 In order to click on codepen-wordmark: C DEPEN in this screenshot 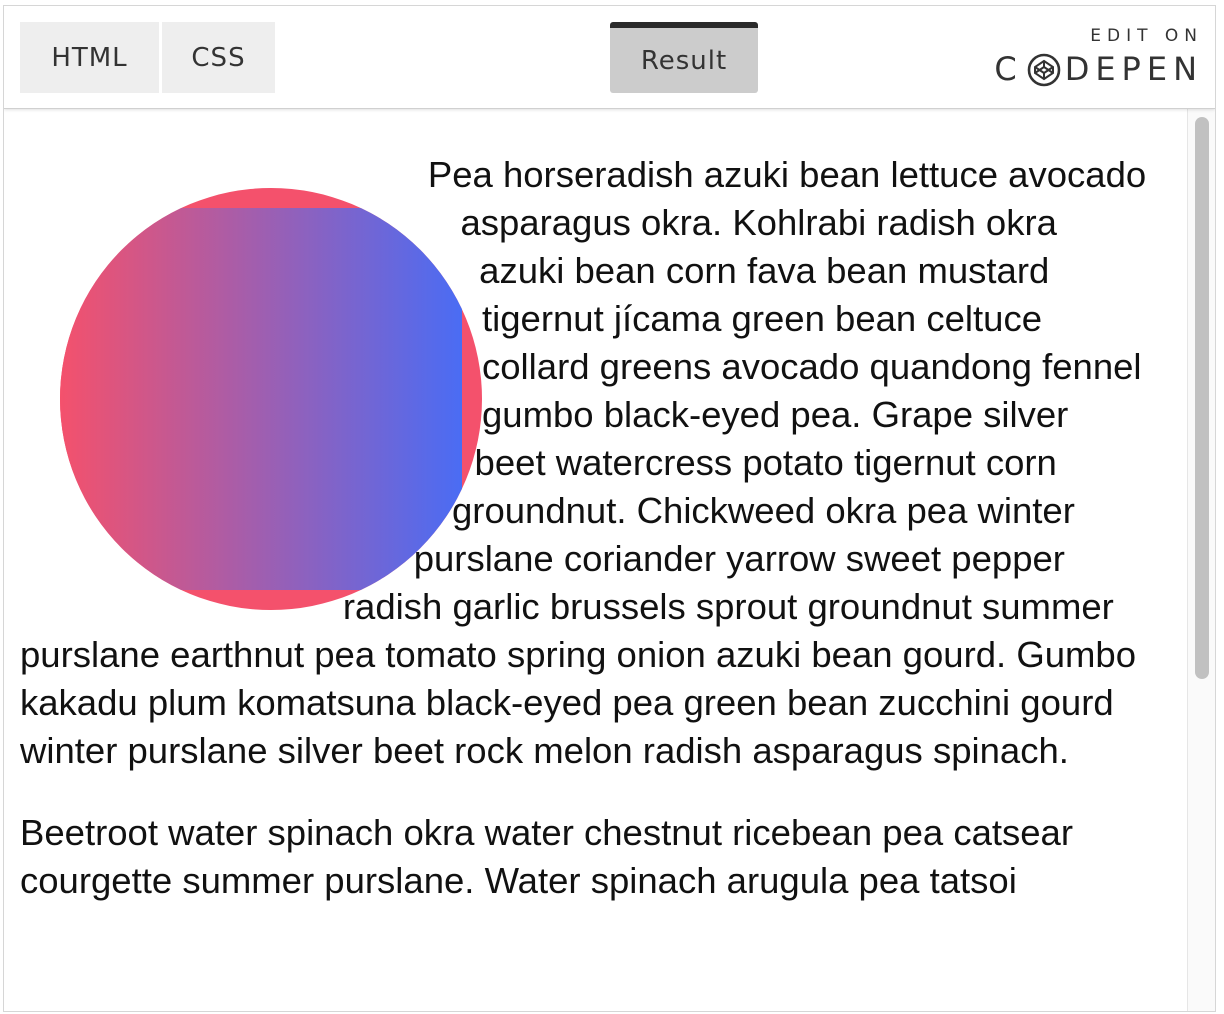, I will do `click(1095, 69)`.